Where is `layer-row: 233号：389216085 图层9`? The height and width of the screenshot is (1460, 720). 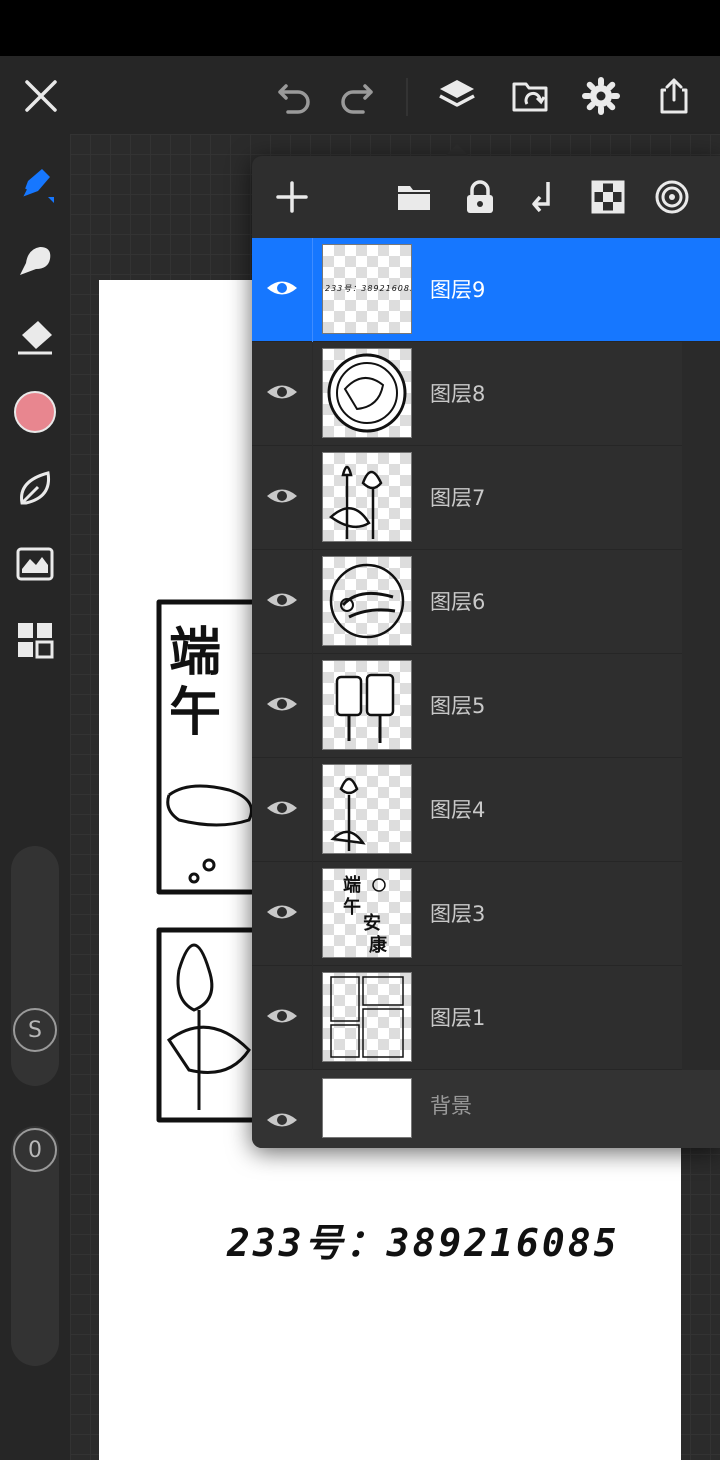 layer-row: 233号：389216085 图层9 is located at coordinates (486, 290).